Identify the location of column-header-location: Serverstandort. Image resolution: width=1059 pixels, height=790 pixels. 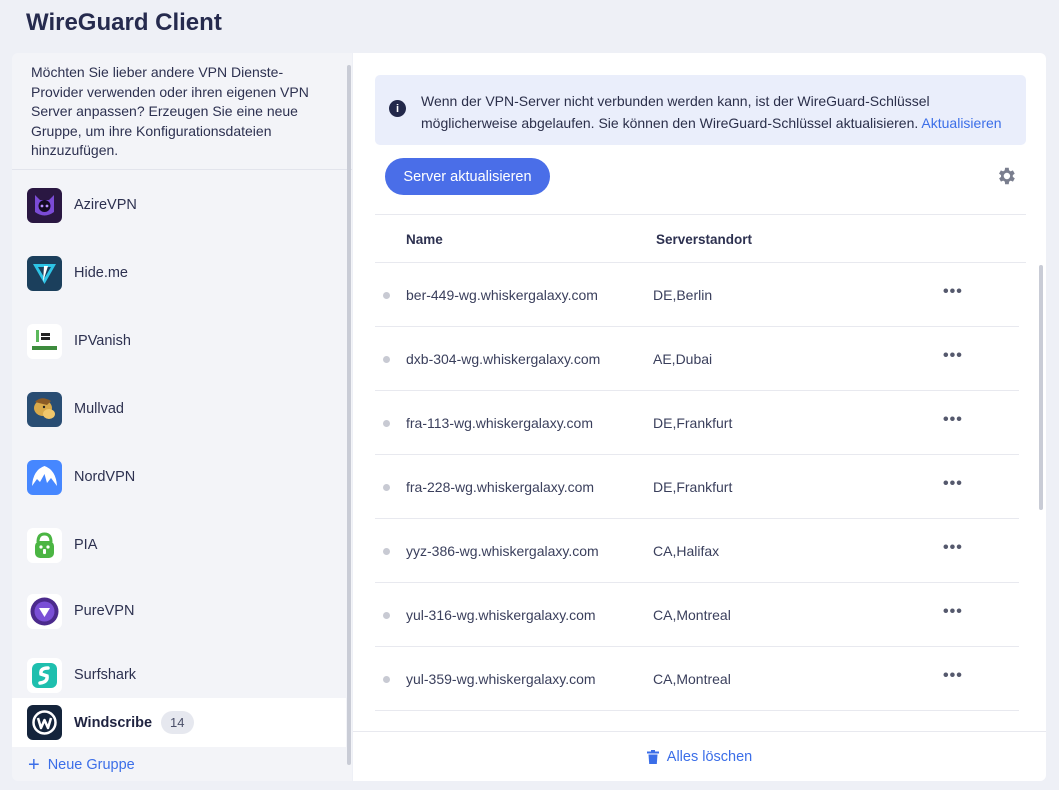
(704, 239).